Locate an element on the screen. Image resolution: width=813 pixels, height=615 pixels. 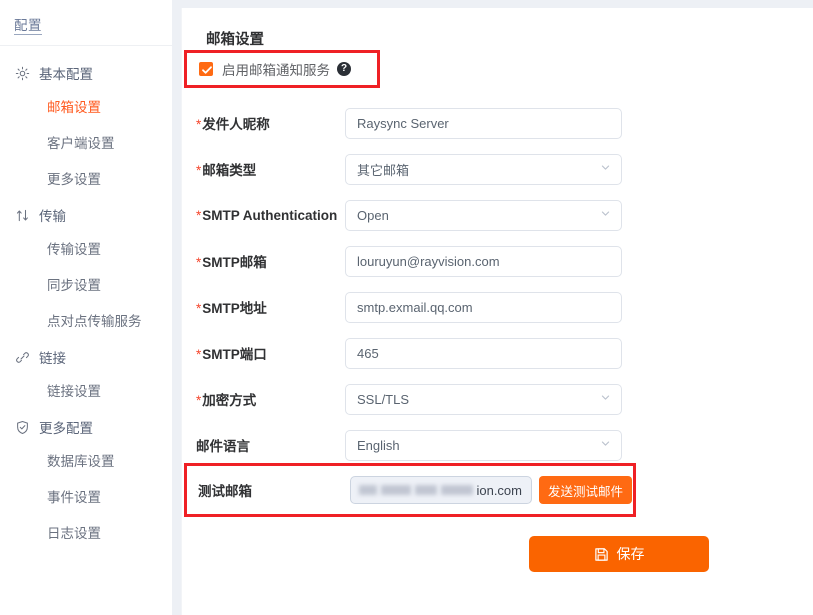
field-control-4: louruyun@rayvision.com is located at coordinates (483, 261).